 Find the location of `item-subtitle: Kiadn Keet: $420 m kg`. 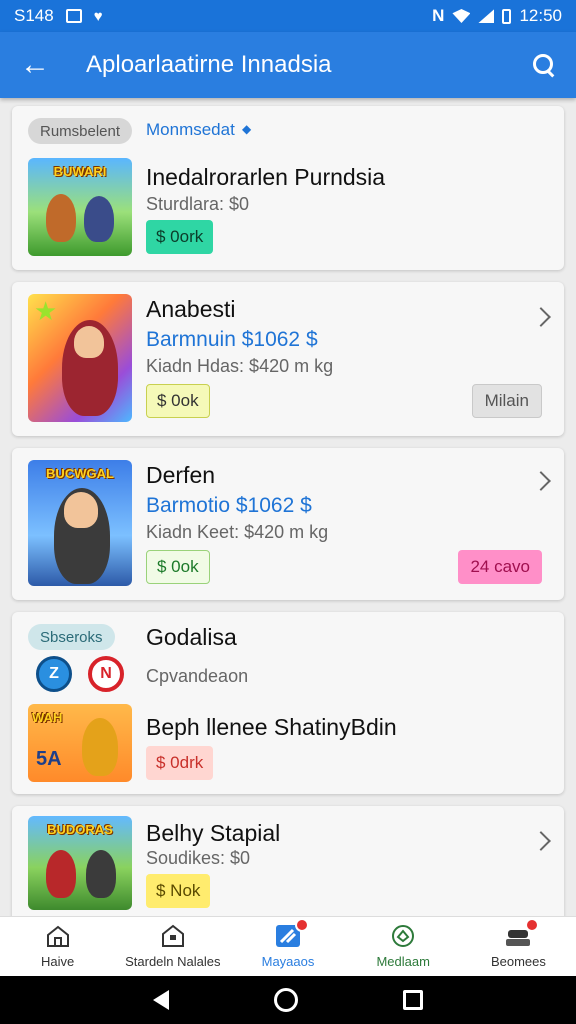

item-subtitle: Kiadn Keet: $420 m kg is located at coordinates (237, 532).